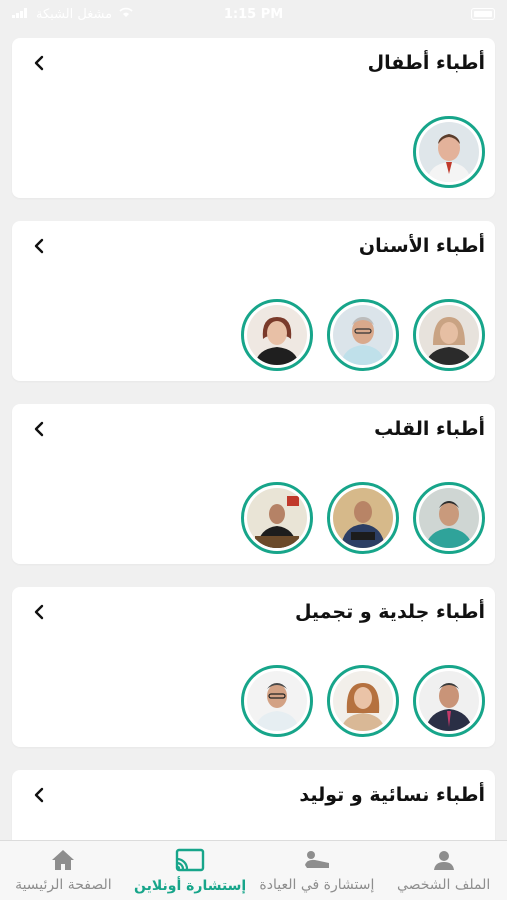 This screenshot has height=900, width=507. I want to click on tab-profile: الملف الشخصي, so click(443, 870).